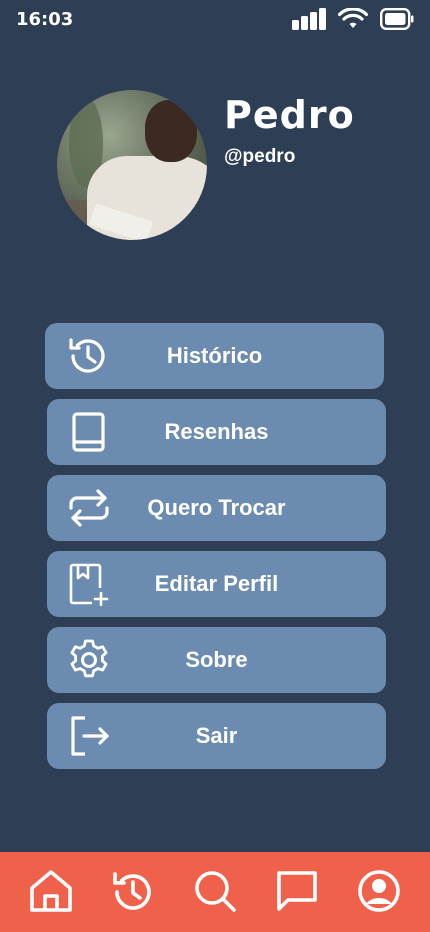  Describe the element at coordinates (215, 20) in the screenshot. I see `status-bar: 16:03` at that location.